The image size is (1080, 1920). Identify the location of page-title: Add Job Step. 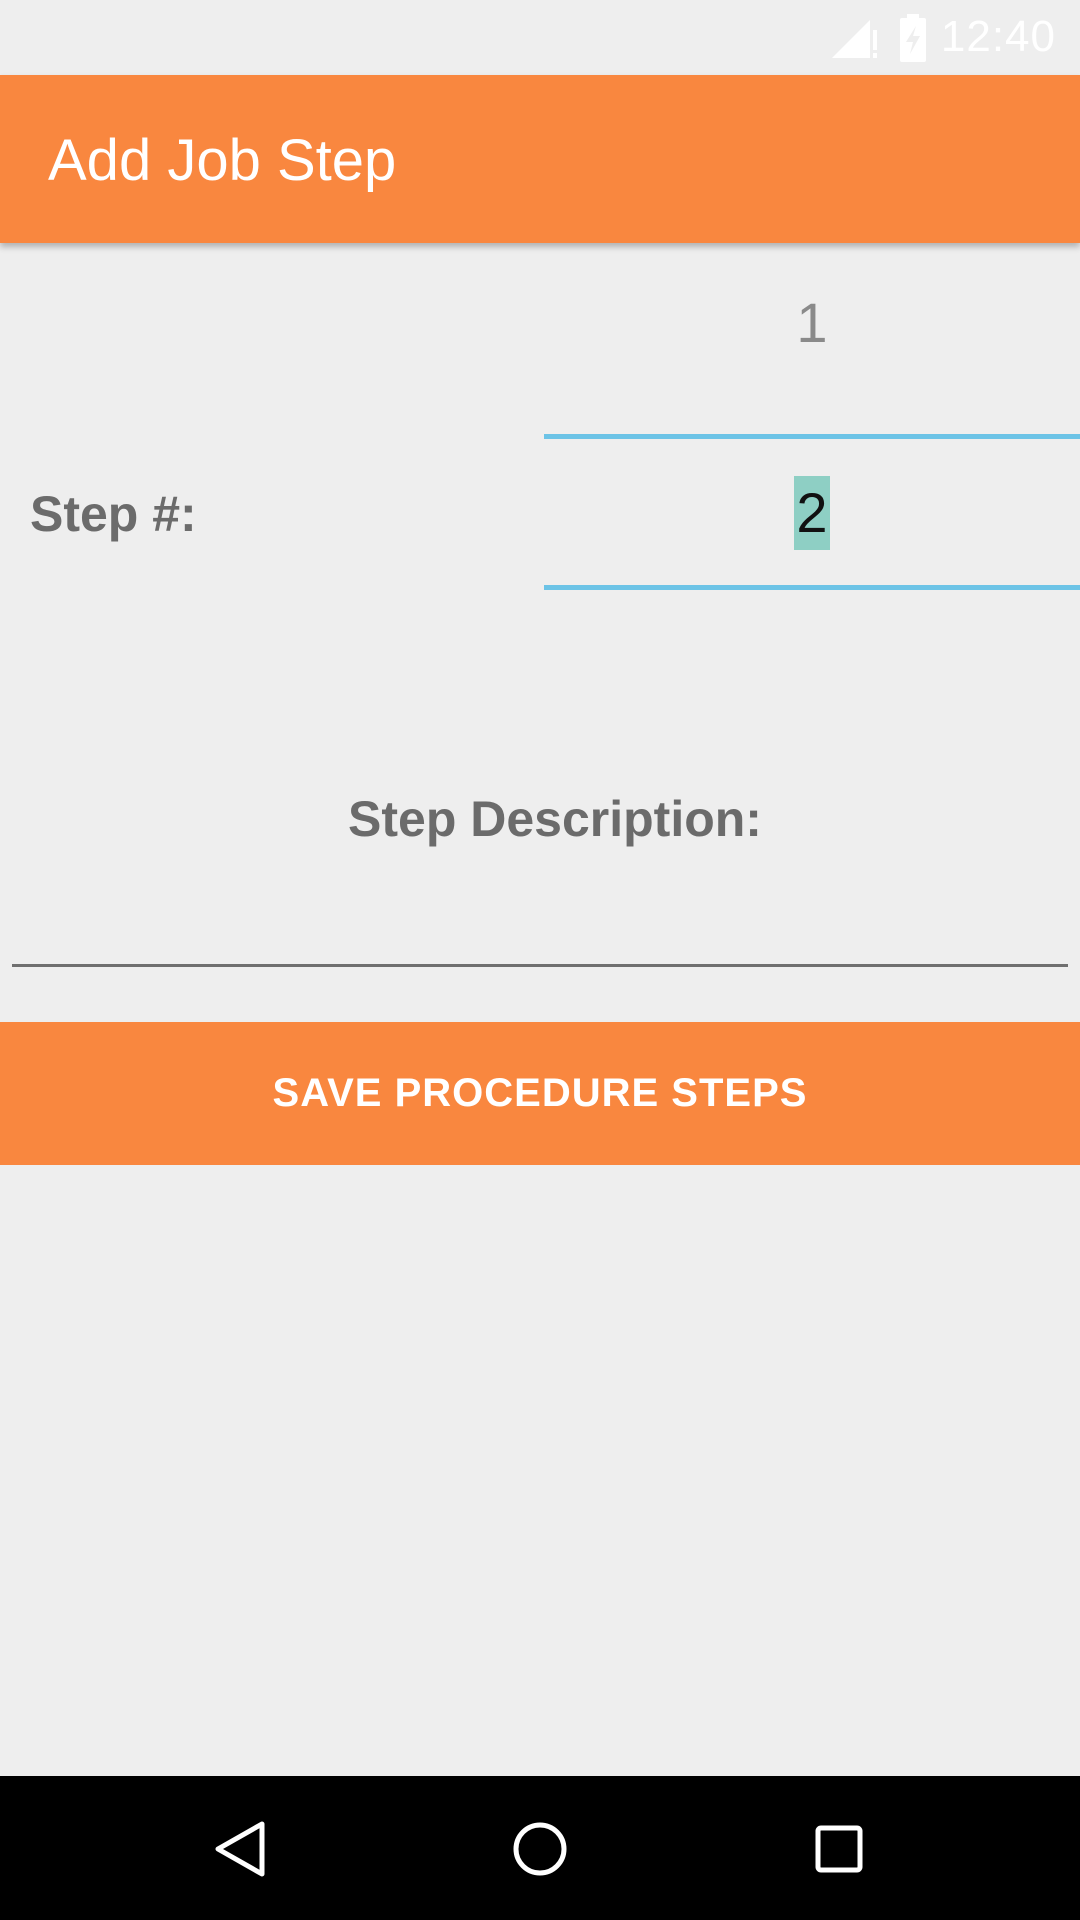
(222, 160).